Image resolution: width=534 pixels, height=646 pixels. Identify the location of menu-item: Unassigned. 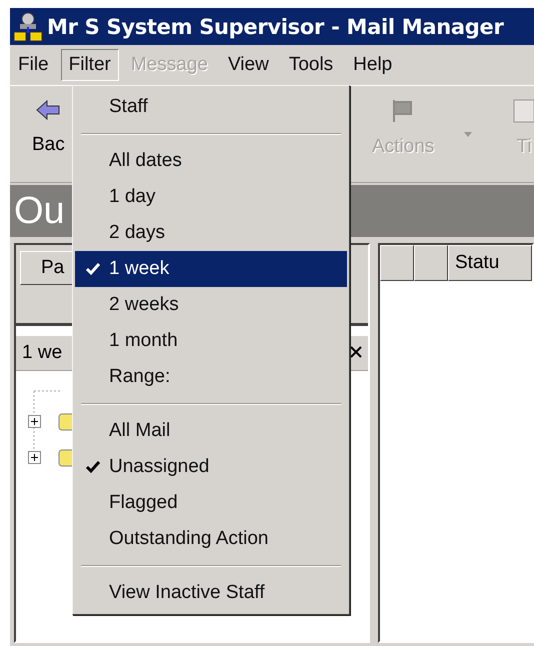
(211, 467).